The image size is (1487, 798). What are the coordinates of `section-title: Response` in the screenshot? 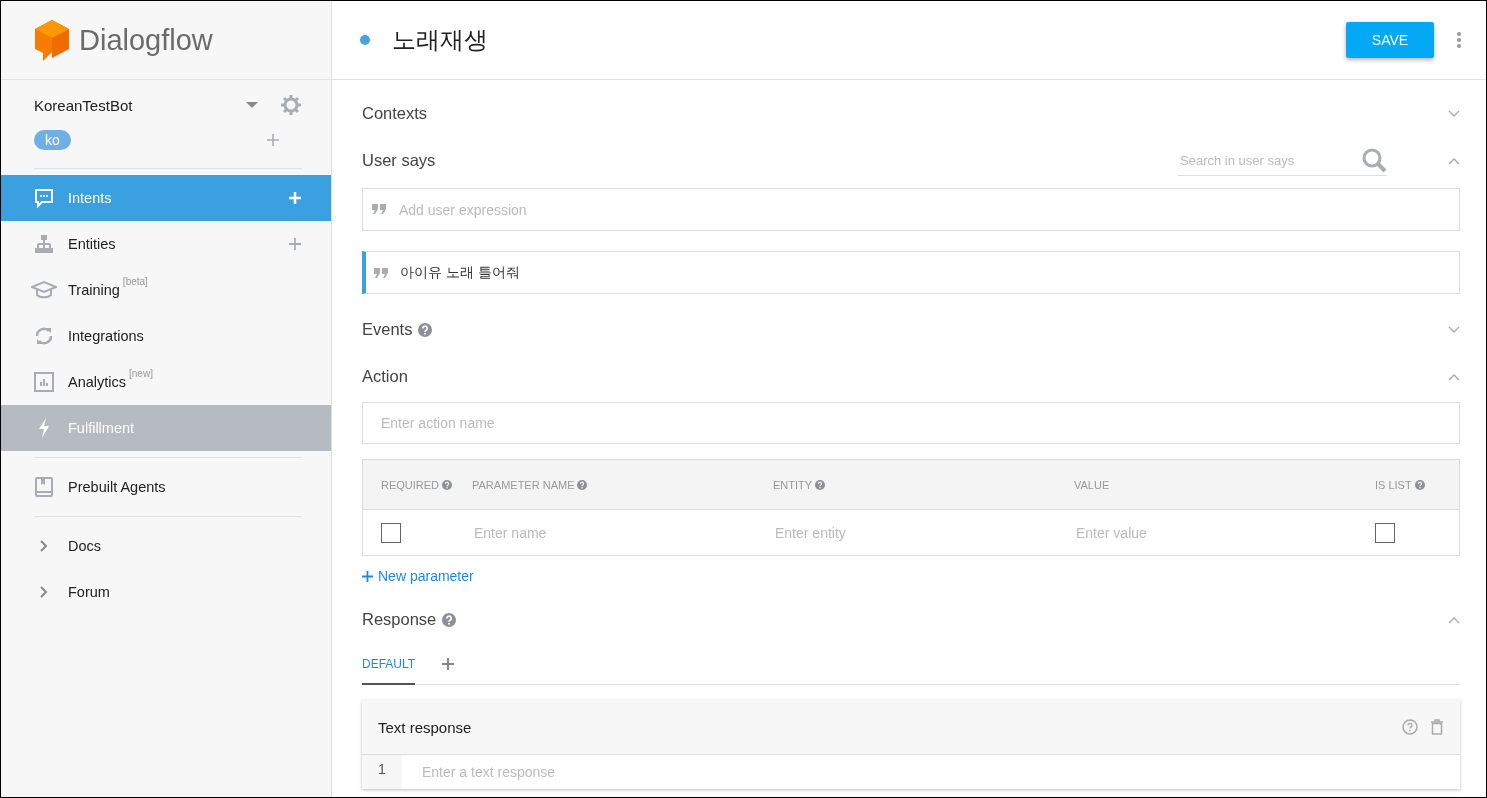 It's located at (399, 619).